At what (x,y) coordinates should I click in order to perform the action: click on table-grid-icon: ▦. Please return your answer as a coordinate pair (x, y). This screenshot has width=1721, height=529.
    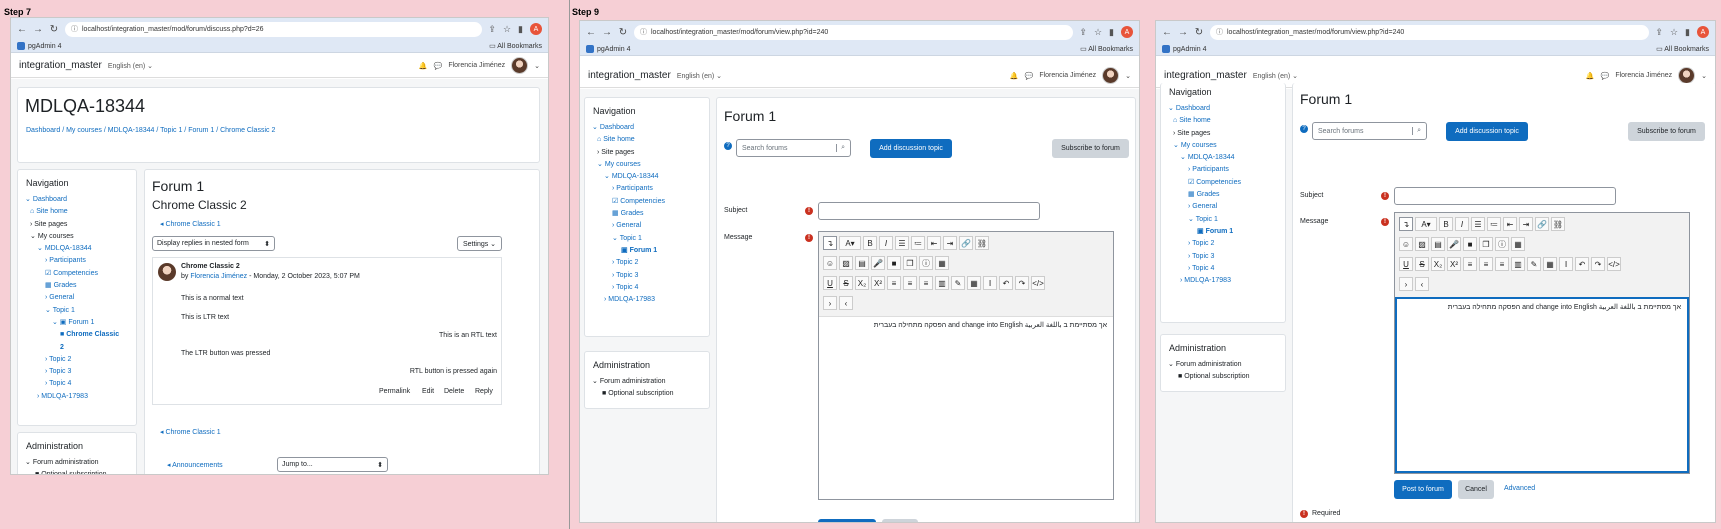
    Looking at the image, I should click on (942, 263).